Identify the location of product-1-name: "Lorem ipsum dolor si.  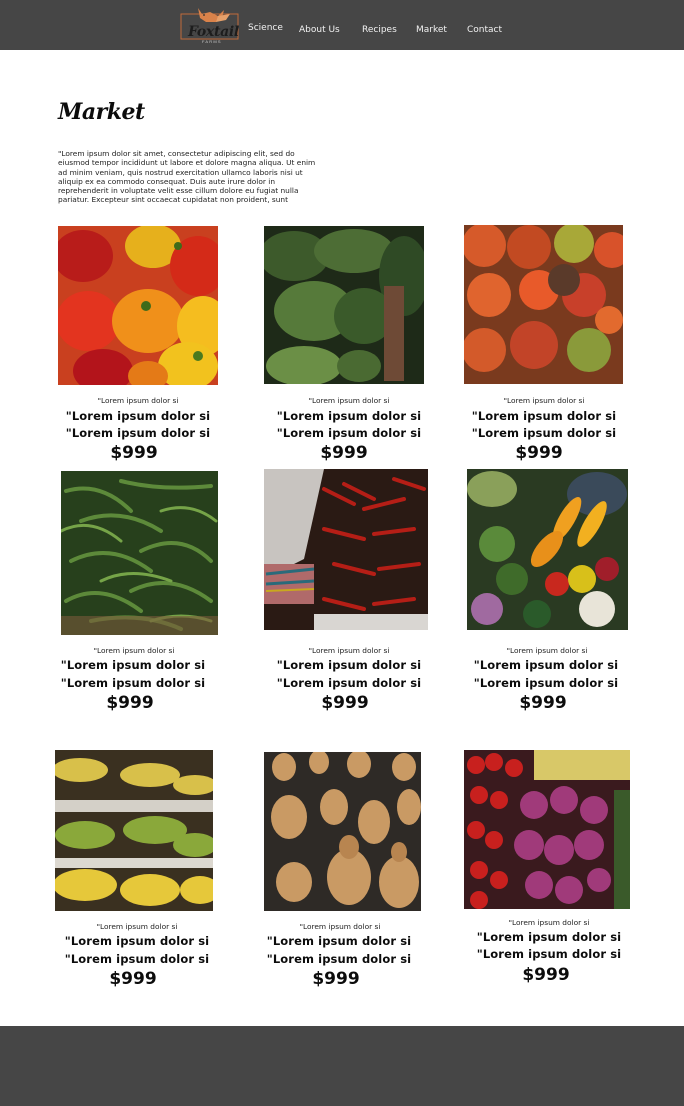
(138, 416).